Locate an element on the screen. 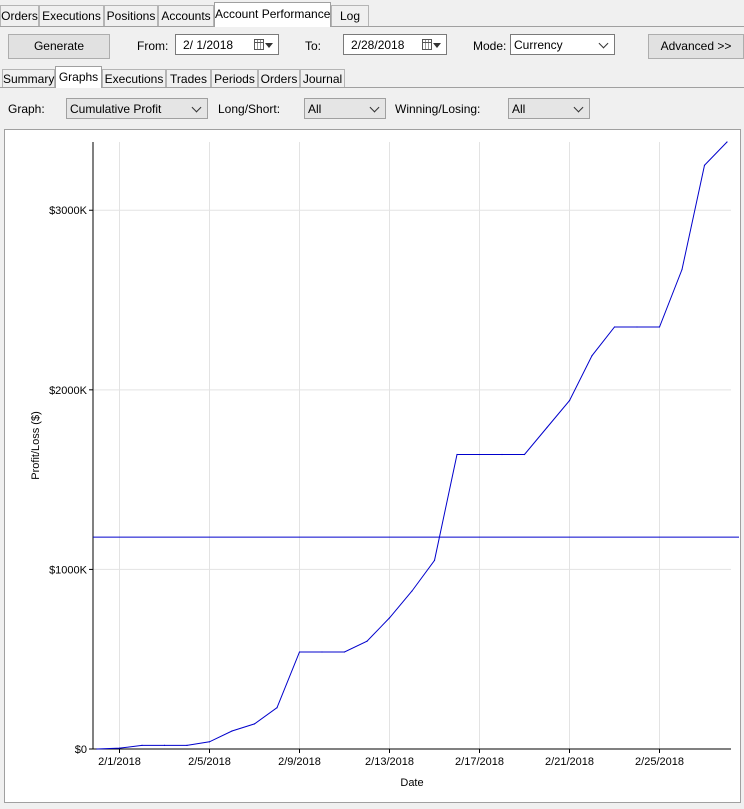  x-tick-label: 2/13/2018 is located at coordinates (389, 762).